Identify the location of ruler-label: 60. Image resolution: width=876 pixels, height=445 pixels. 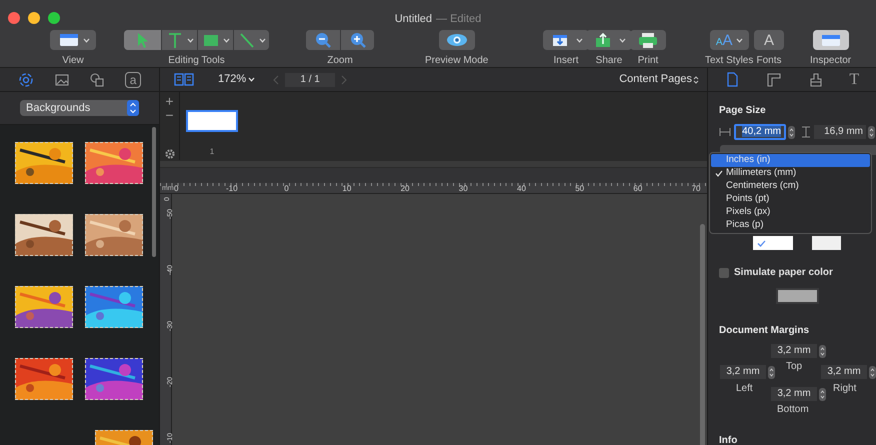
(637, 189).